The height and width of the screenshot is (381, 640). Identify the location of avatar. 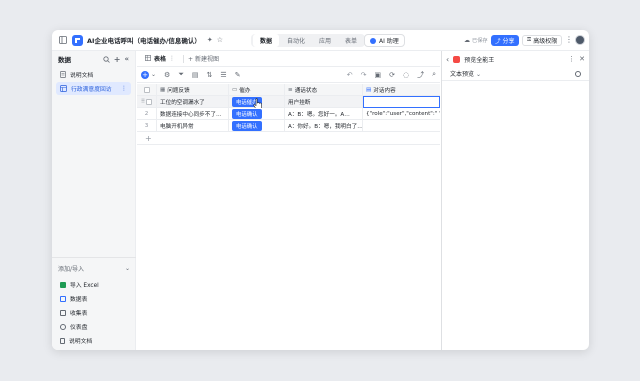
(580, 40).